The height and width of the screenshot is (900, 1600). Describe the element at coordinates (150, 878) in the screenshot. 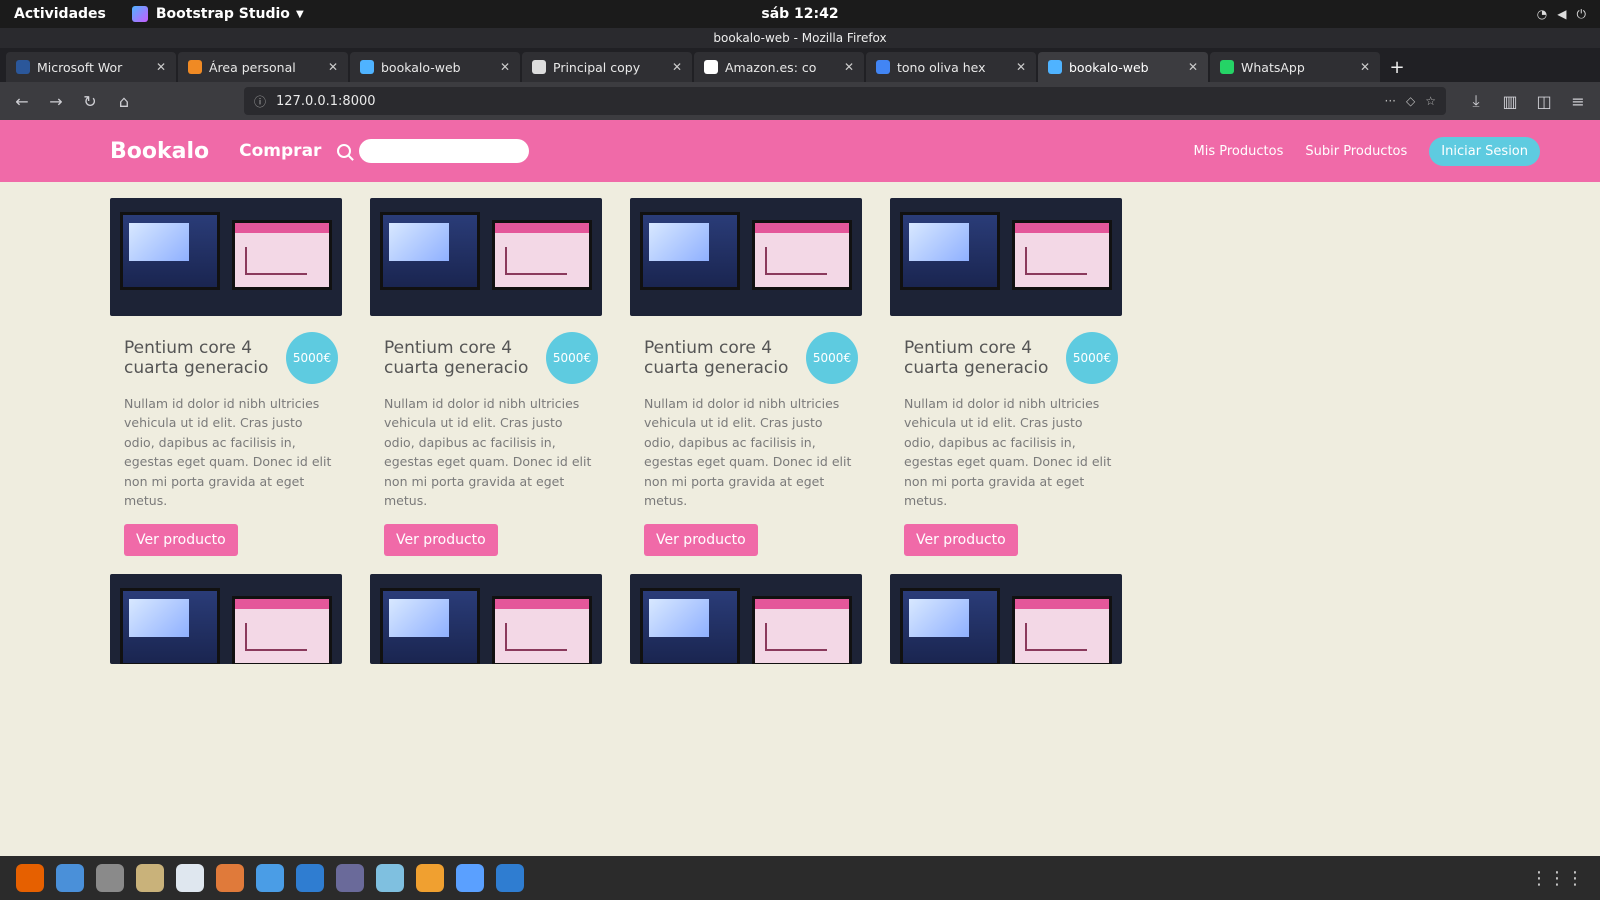

I see `rhythmbox-icon` at that location.